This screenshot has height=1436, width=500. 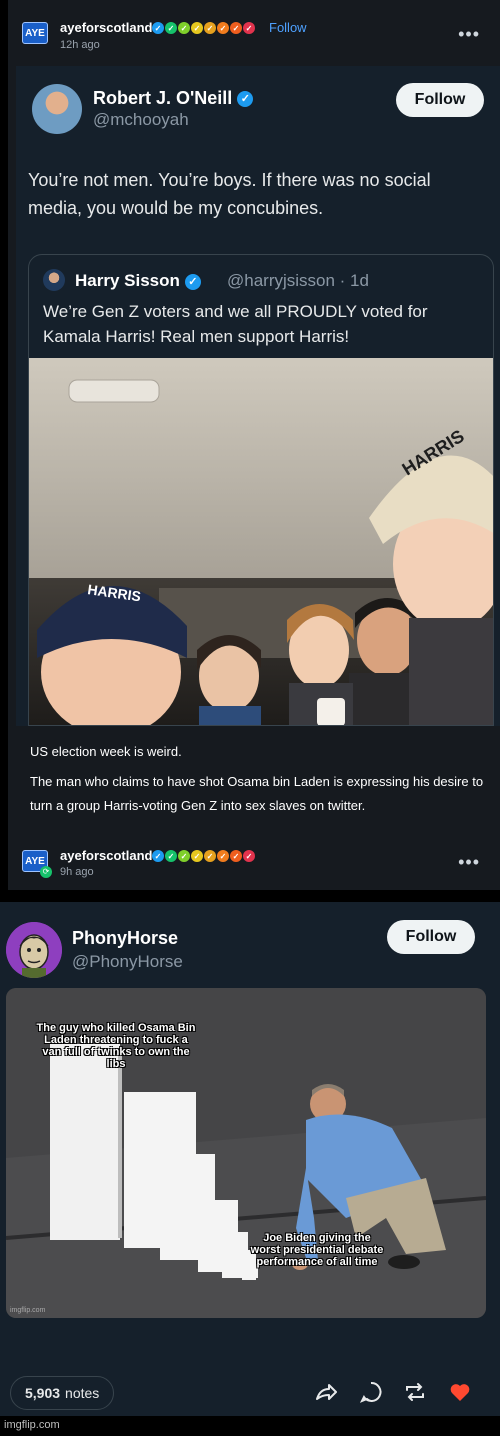 I want to click on tweet2-follow-button: Follow, so click(x=431, y=937).